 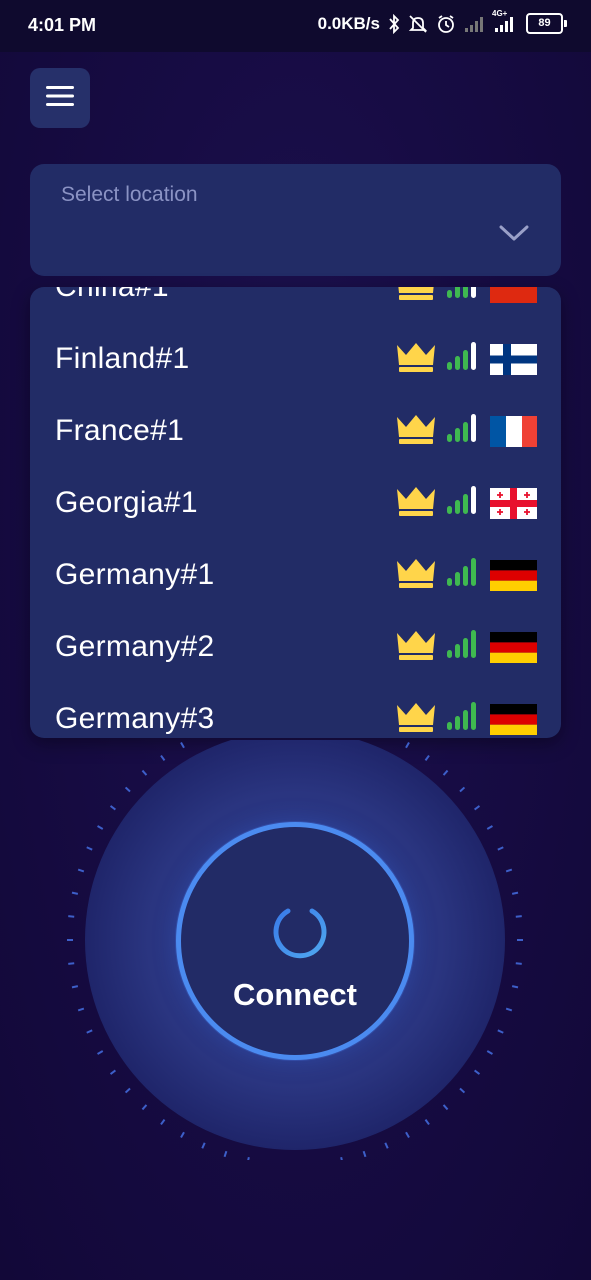 I want to click on status-bar: 4:01 PM 0.0KB/s 4G+ 89, so click(x=295, y=26).